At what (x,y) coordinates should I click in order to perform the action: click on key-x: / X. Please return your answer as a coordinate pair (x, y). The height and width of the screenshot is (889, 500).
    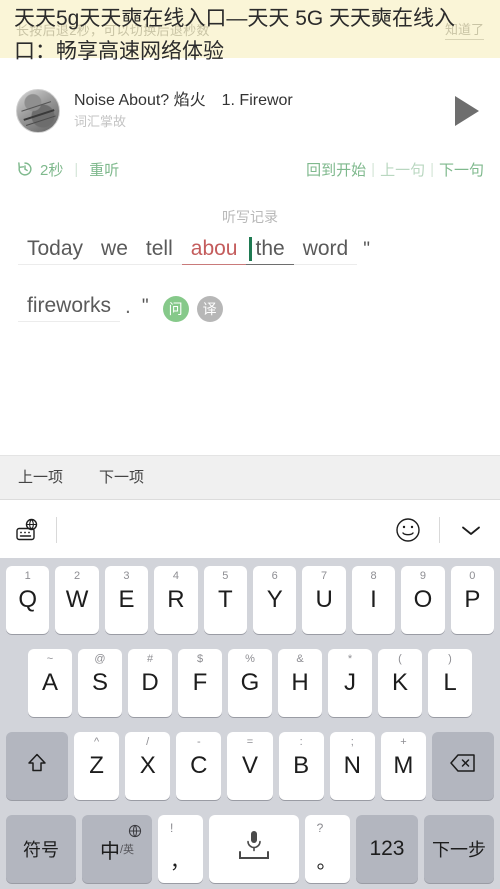
    Looking at the image, I should click on (148, 766).